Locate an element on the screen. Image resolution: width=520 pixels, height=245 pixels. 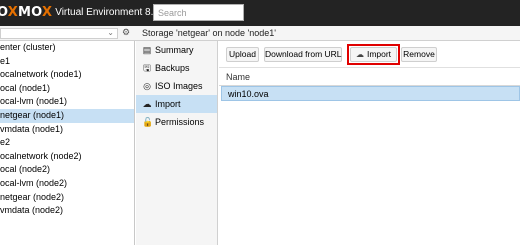
upload-button: Upload is located at coordinates (242, 54).